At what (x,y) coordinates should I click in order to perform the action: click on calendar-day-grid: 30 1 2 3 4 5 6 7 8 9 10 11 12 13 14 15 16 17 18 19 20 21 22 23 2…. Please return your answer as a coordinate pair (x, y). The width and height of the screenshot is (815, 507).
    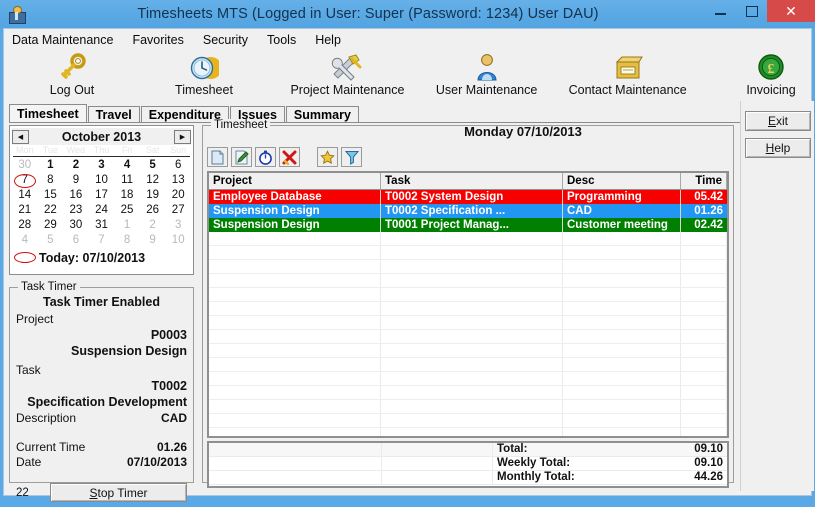
    Looking at the image, I should click on (101, 203).